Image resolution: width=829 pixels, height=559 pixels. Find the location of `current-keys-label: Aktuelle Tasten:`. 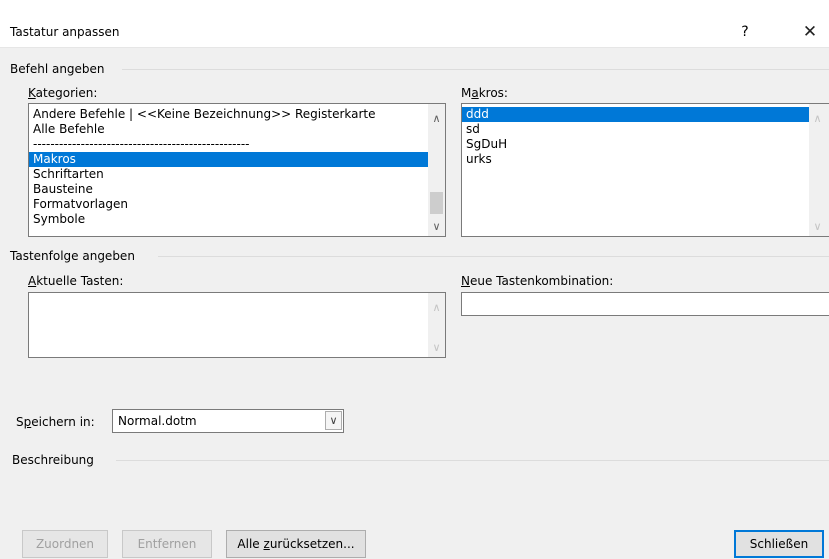

current-keys-label: Aktuelle Tasten: is located at coordinates (76, 281).